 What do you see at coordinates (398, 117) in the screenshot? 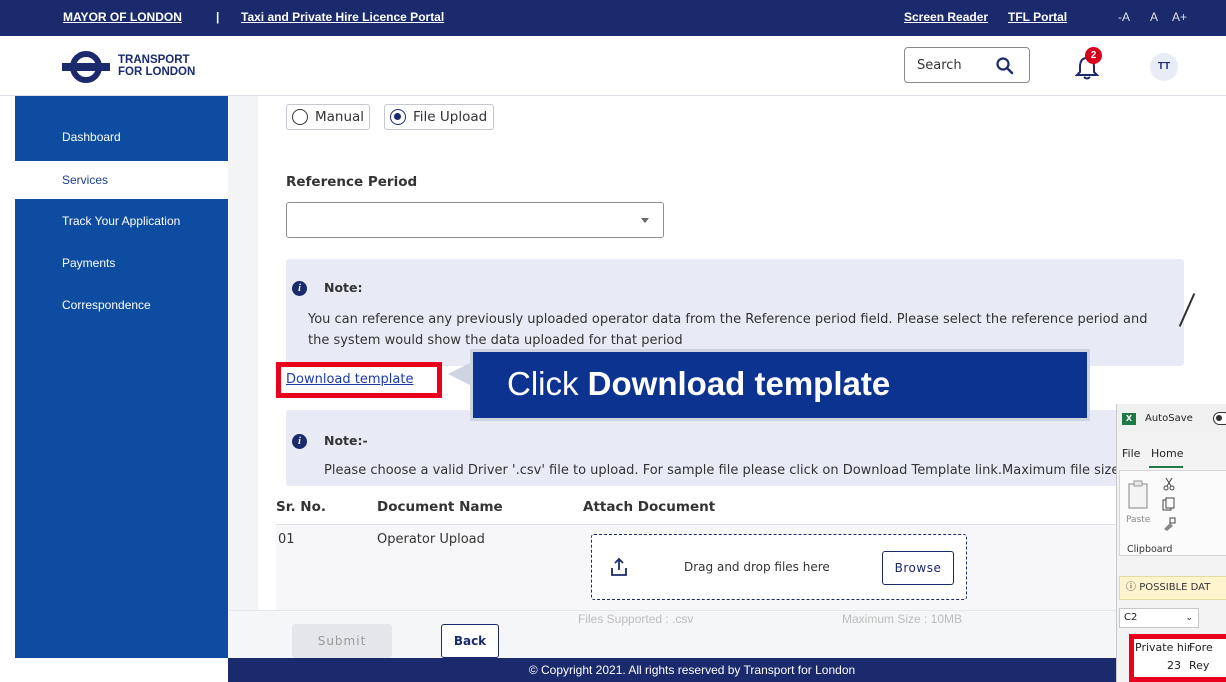
I see `radio-file-upload-circle` at bounding box center [398, 117].